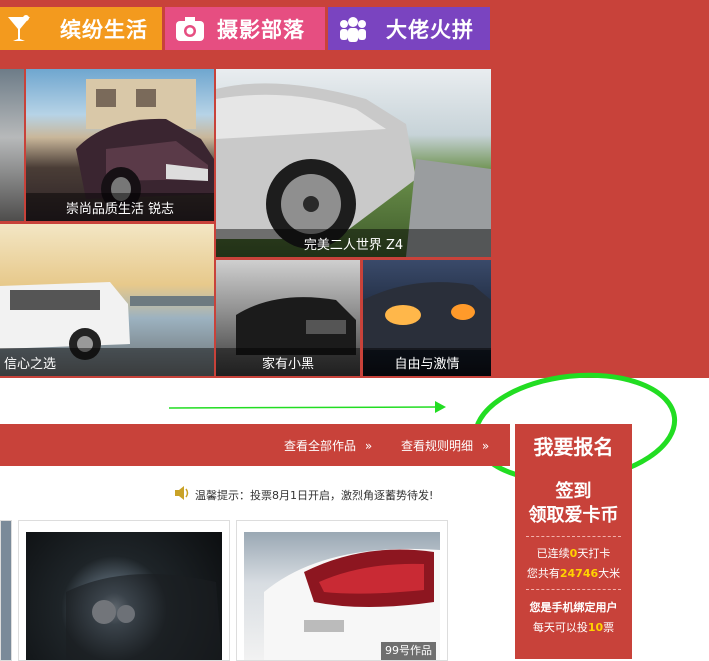  Describe the element at coordinates (261, 29) in the screenshot. I see `tab-label: 摄影部落` at that location.